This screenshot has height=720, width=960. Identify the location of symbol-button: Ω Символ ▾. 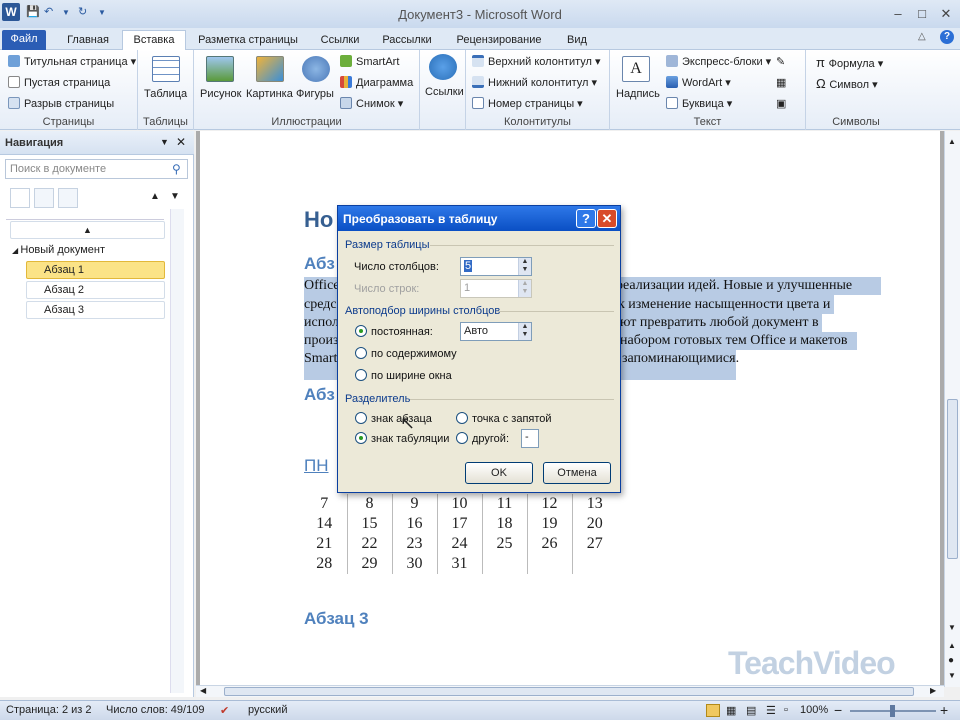
(847, 83).